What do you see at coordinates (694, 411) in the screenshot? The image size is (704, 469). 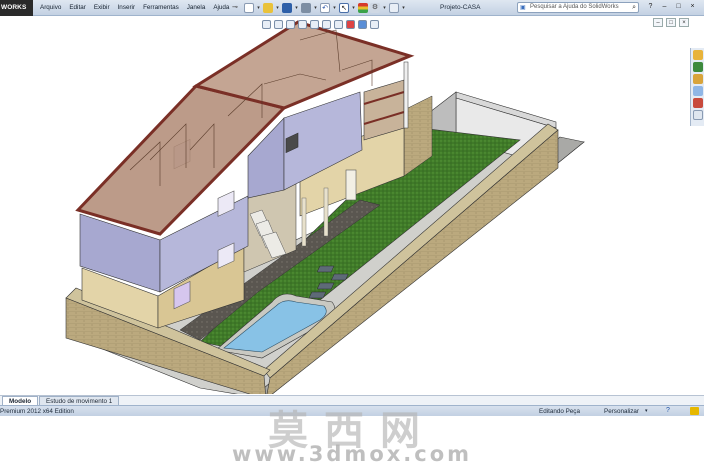 I see `rebuild-status-icon` at bounding box center [694, 411].